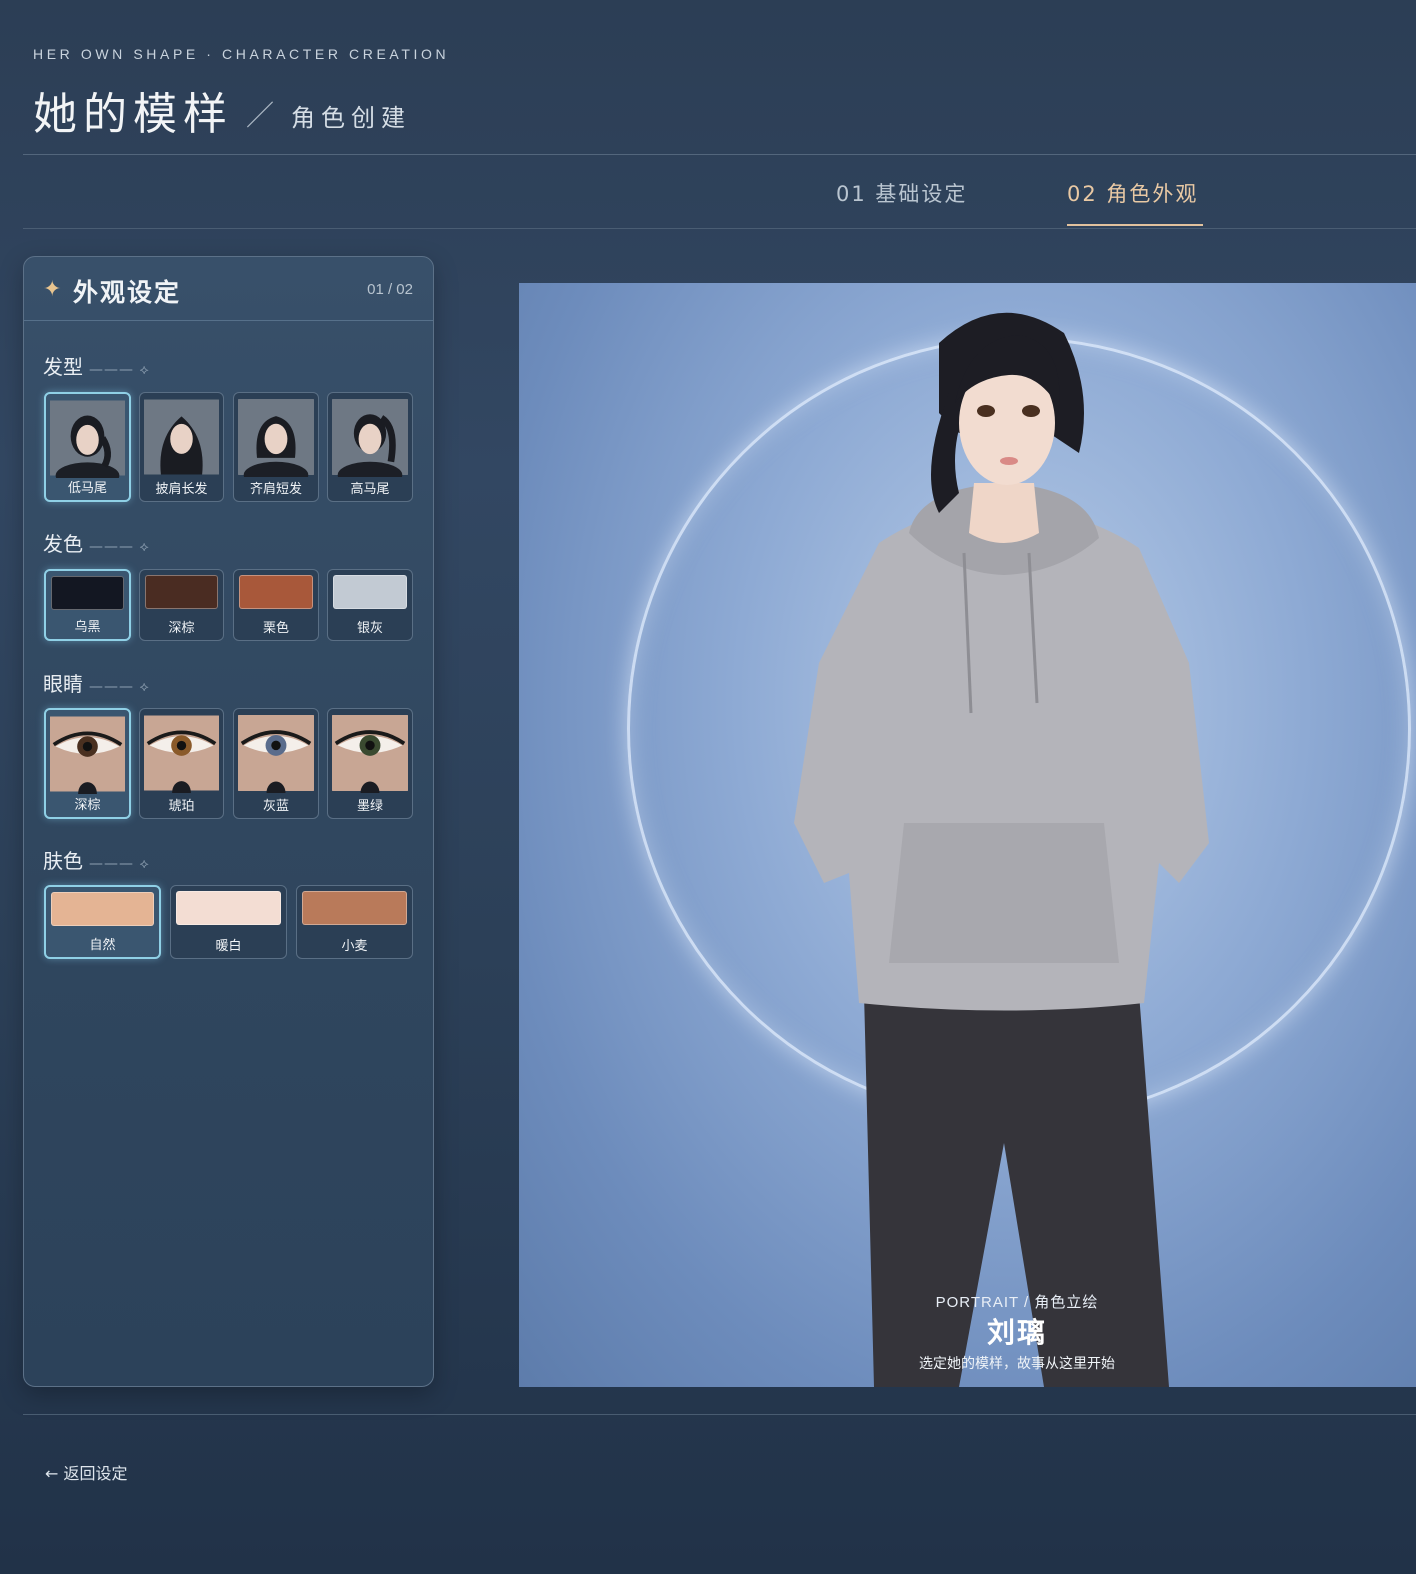  Describe the element at coordinates (241, 54) in the screenshot. I see `header-eyebrow: HER OWN SHAPE · CHARACTER CREATION` at that location.